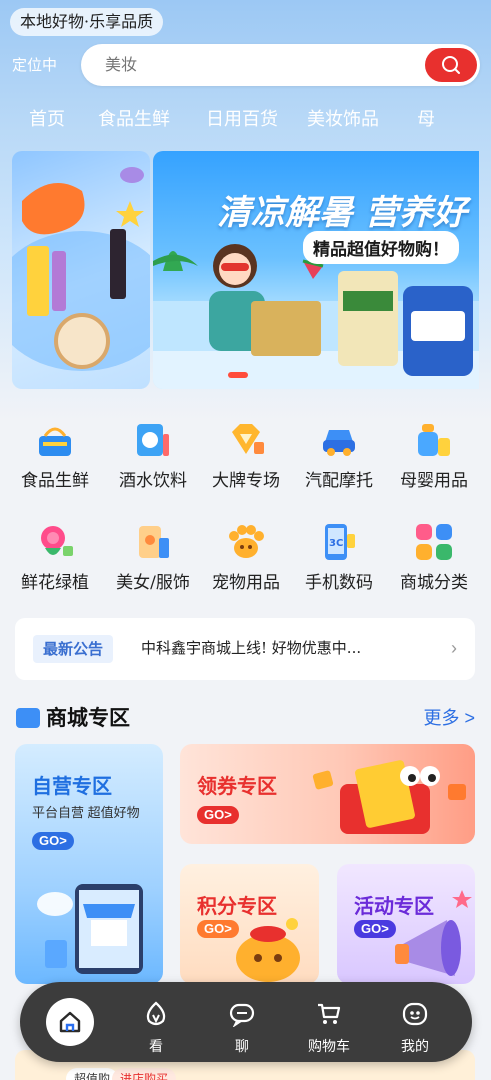 Image resolution: width=491 pixels, height=1080 pixels. I want to click on store-icon, so click(28, 718).